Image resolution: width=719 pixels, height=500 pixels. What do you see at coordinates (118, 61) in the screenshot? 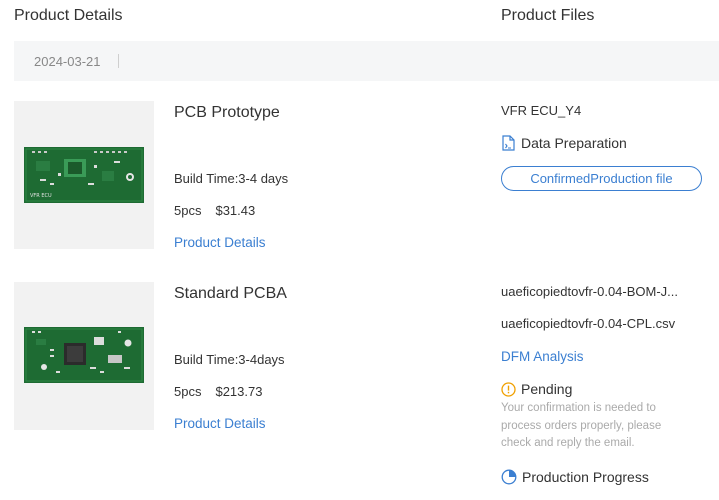
I see `divider` at bounding box center [118, 61].